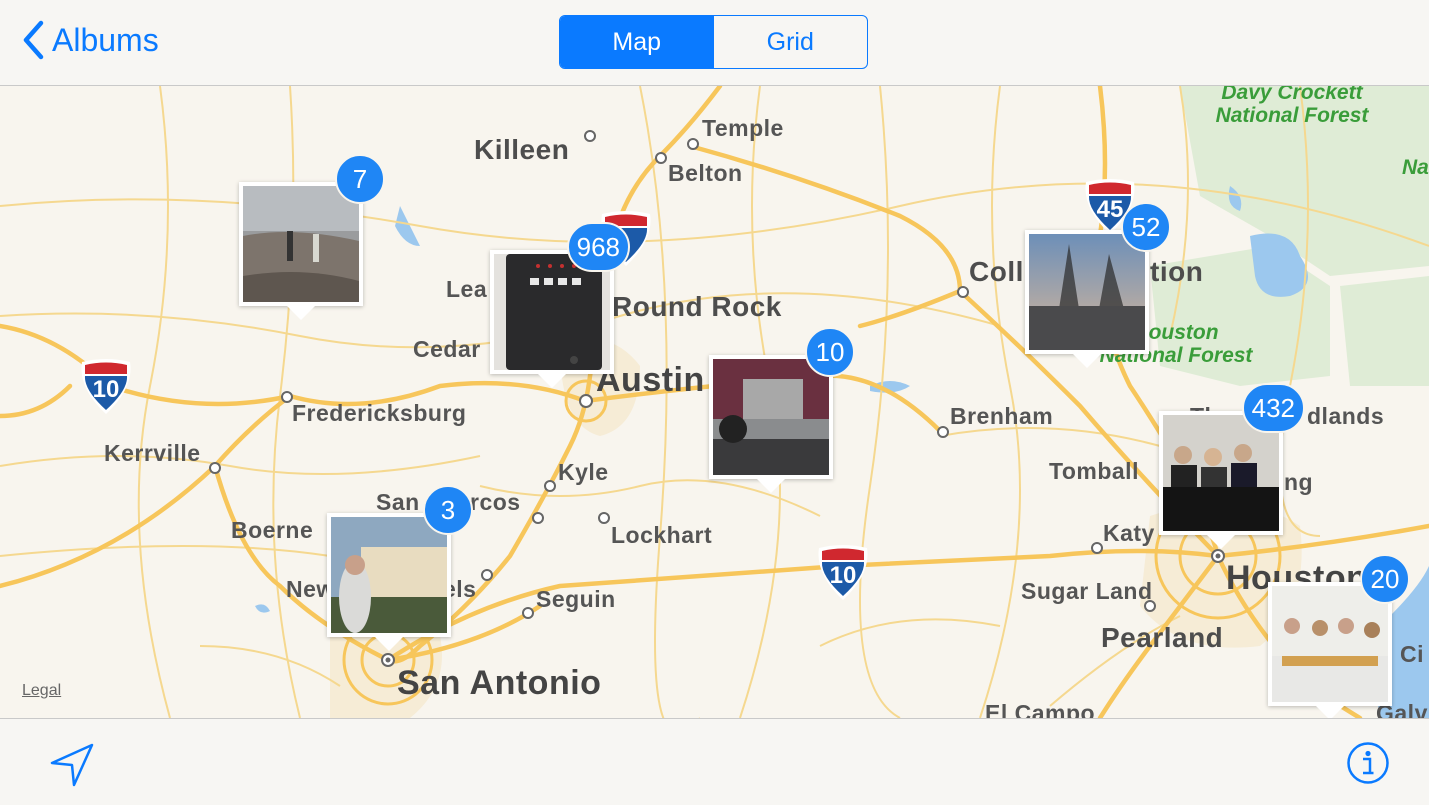  Describe the element at coordinates (447, 349) in the screenshot. I see `city-label-cedar-park: Cedar` at that location.